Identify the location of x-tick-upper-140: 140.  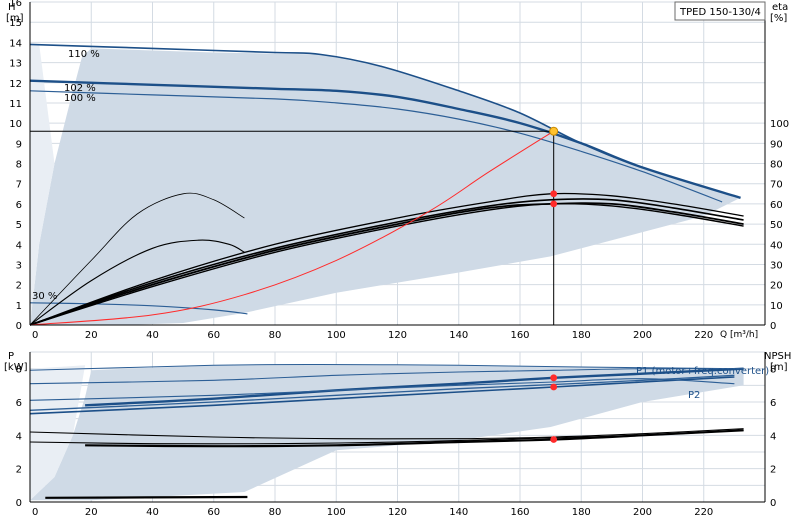
(458, 335).